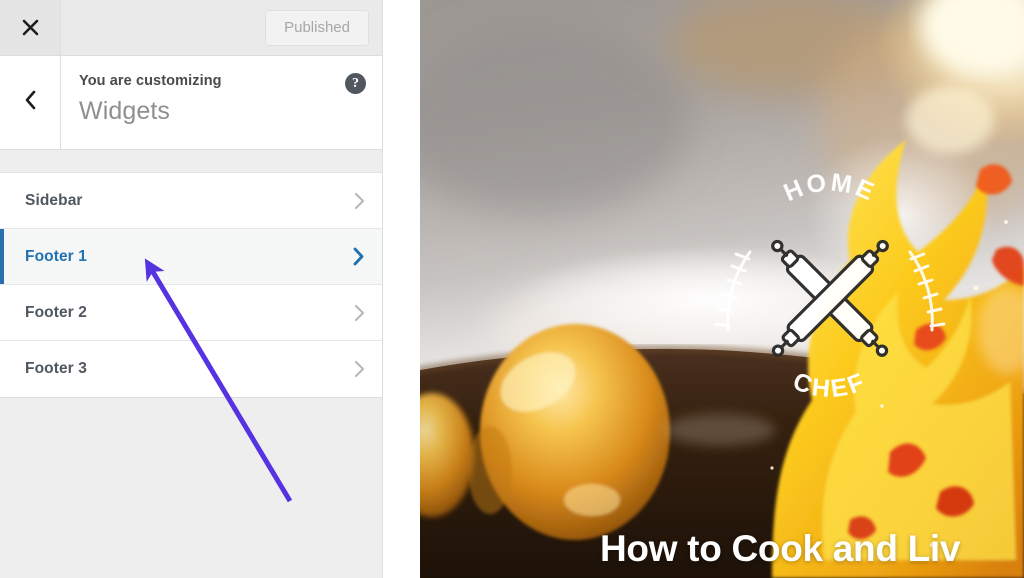  I want to click on close-x-icon, so click(30, 27).